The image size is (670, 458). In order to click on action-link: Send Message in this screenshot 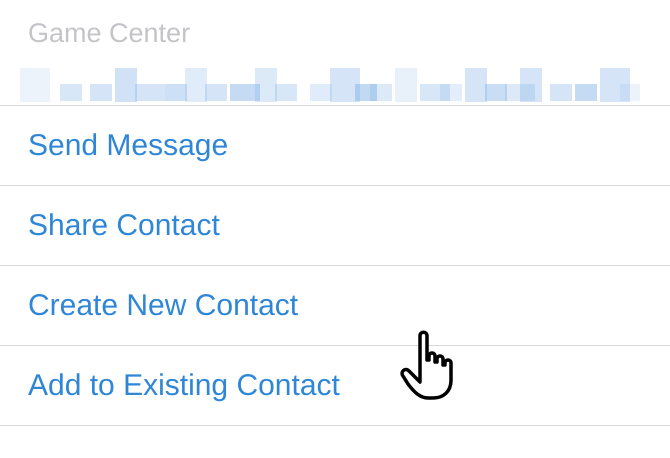, I will do `click(128, 145)`.